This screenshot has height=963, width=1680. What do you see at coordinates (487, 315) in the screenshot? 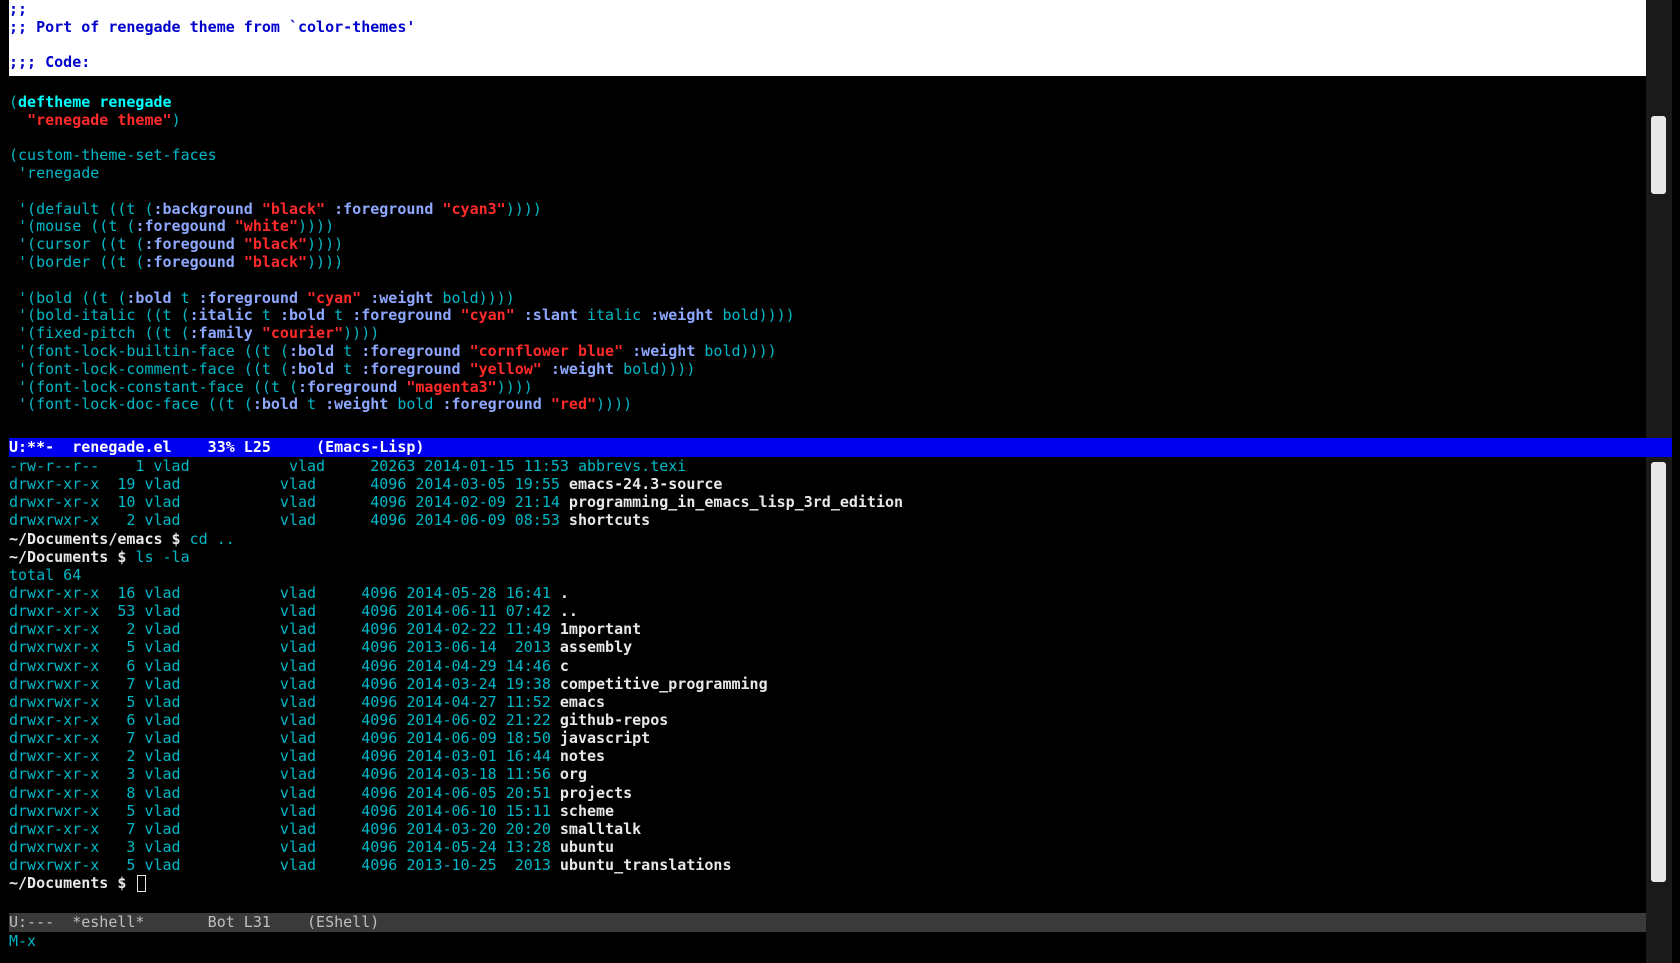
I see `text-segment: "cyan"` at bounding box center [487, 315].